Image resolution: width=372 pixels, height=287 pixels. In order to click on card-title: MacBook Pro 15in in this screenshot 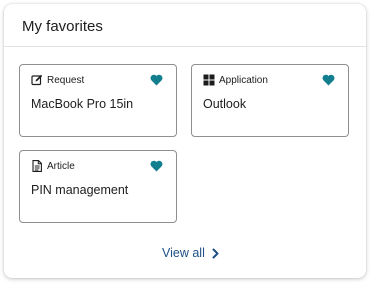, I will do `click(82, 104)`.